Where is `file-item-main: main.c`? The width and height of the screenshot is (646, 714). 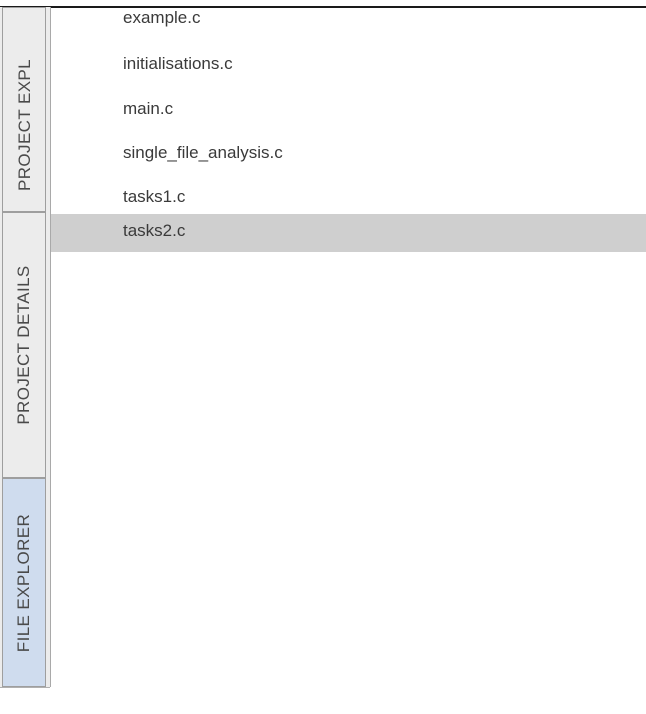
file-item-main: main.c is located at coordinates (348, 113).